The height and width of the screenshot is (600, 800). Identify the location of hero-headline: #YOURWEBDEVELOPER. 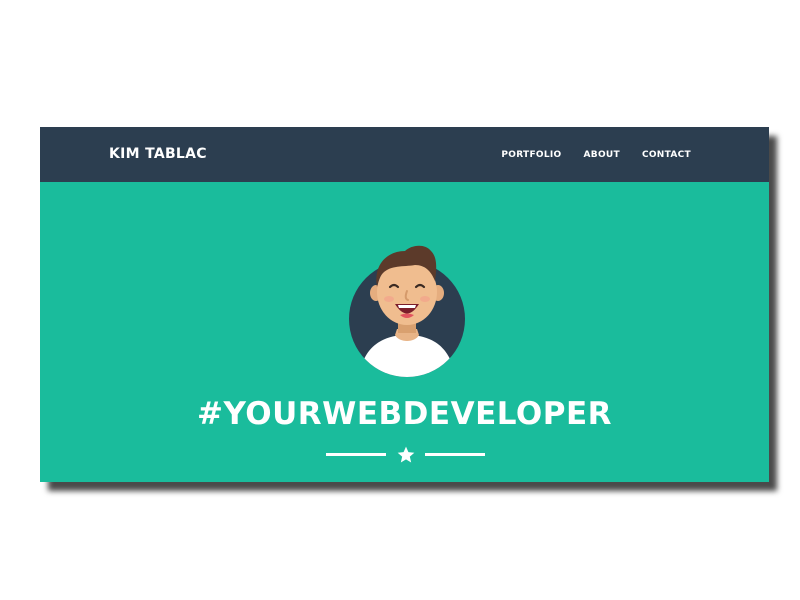
(404, 414).